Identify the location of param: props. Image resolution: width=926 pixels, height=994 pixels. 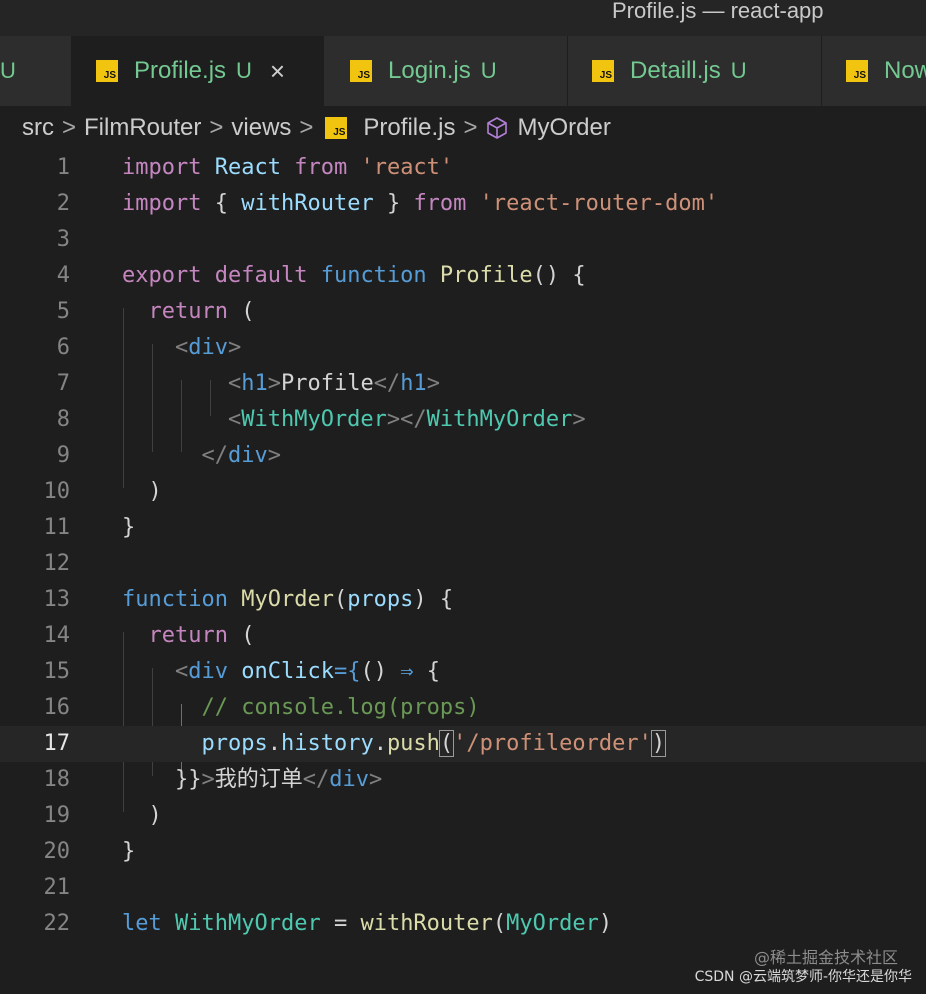
(380, 599).